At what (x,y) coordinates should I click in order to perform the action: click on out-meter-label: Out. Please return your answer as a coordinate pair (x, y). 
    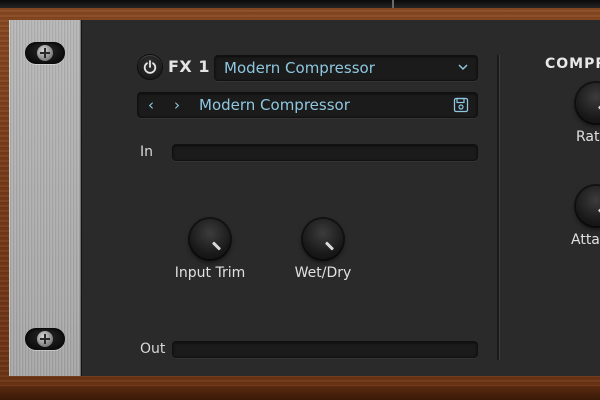
    Looking at the image, I should click on (153, 349).